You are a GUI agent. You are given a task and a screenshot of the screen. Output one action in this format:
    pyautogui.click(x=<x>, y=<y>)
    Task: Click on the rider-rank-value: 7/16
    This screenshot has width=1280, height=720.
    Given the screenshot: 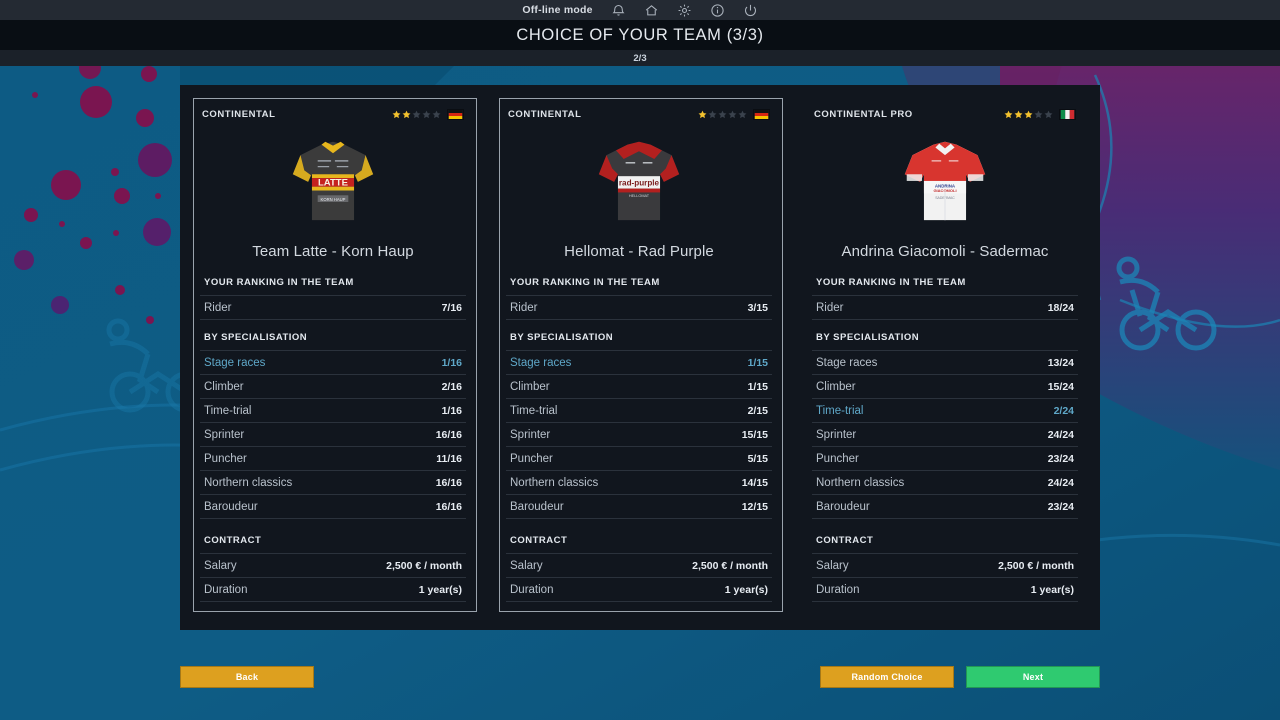 What is the action you would take?
    pyautogui.click(x=451, y=307)
    